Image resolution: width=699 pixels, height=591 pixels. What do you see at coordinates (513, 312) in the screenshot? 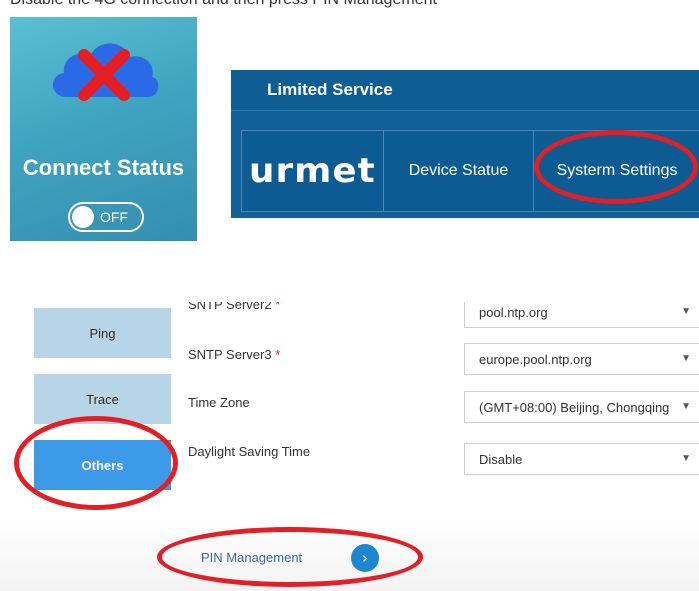
I see `sntp-server2-value: pool.ntp.org` at bounding box center [513, 312].